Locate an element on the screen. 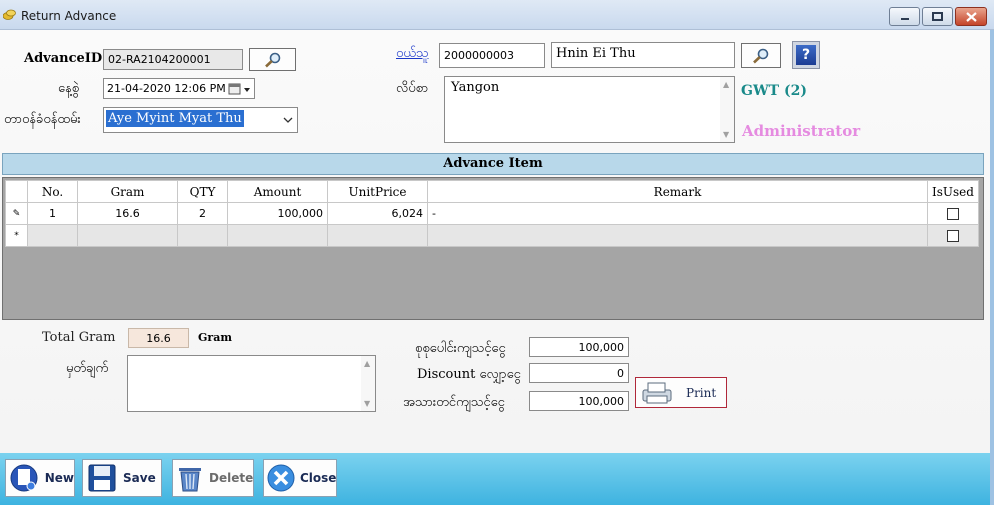 The height and width of the screenshot is (505, 994). cell-isused is located at coordinates (953, 213).